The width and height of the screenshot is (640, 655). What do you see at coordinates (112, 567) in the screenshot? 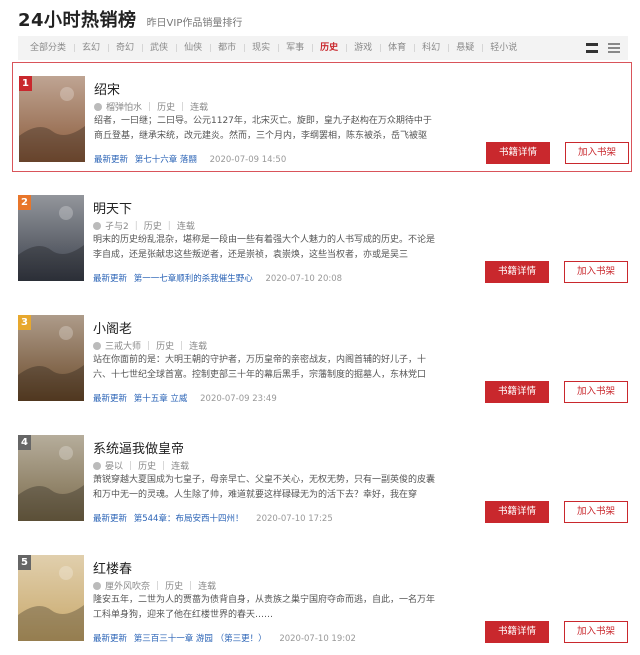
I see `book-title: 红楼春` at bounding box center [112, 567].